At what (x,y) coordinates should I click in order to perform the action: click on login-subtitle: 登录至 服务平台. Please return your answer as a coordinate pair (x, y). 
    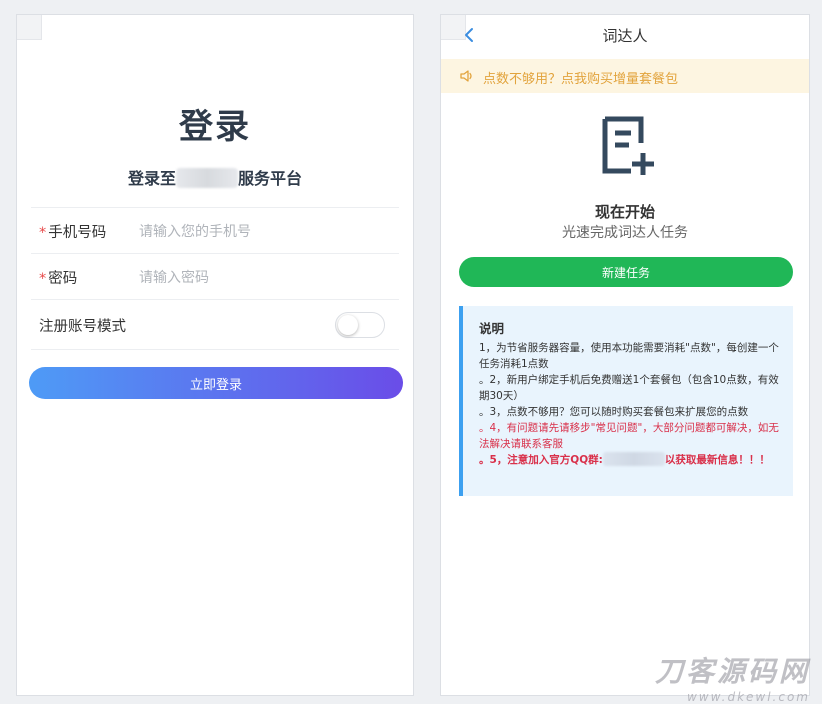
    Looking at the image, I should click on (215, 177).